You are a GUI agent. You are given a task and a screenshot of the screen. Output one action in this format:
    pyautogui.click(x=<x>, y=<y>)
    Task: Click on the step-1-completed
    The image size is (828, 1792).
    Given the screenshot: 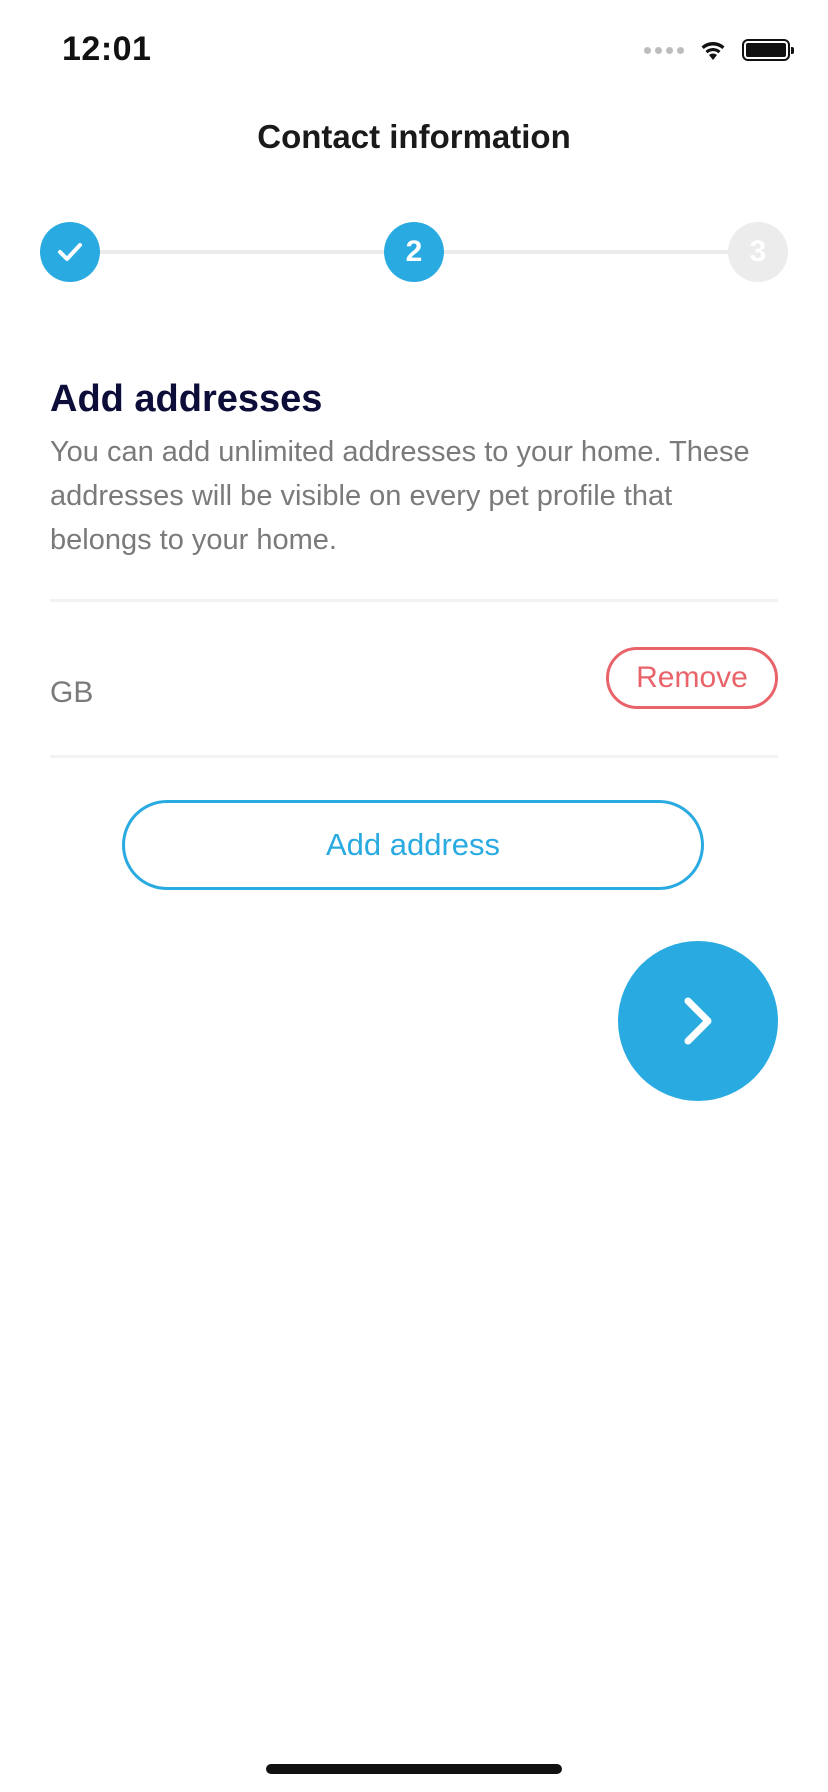 What is the action you would take?
    pyautogui.click(x=70, y=252)
    